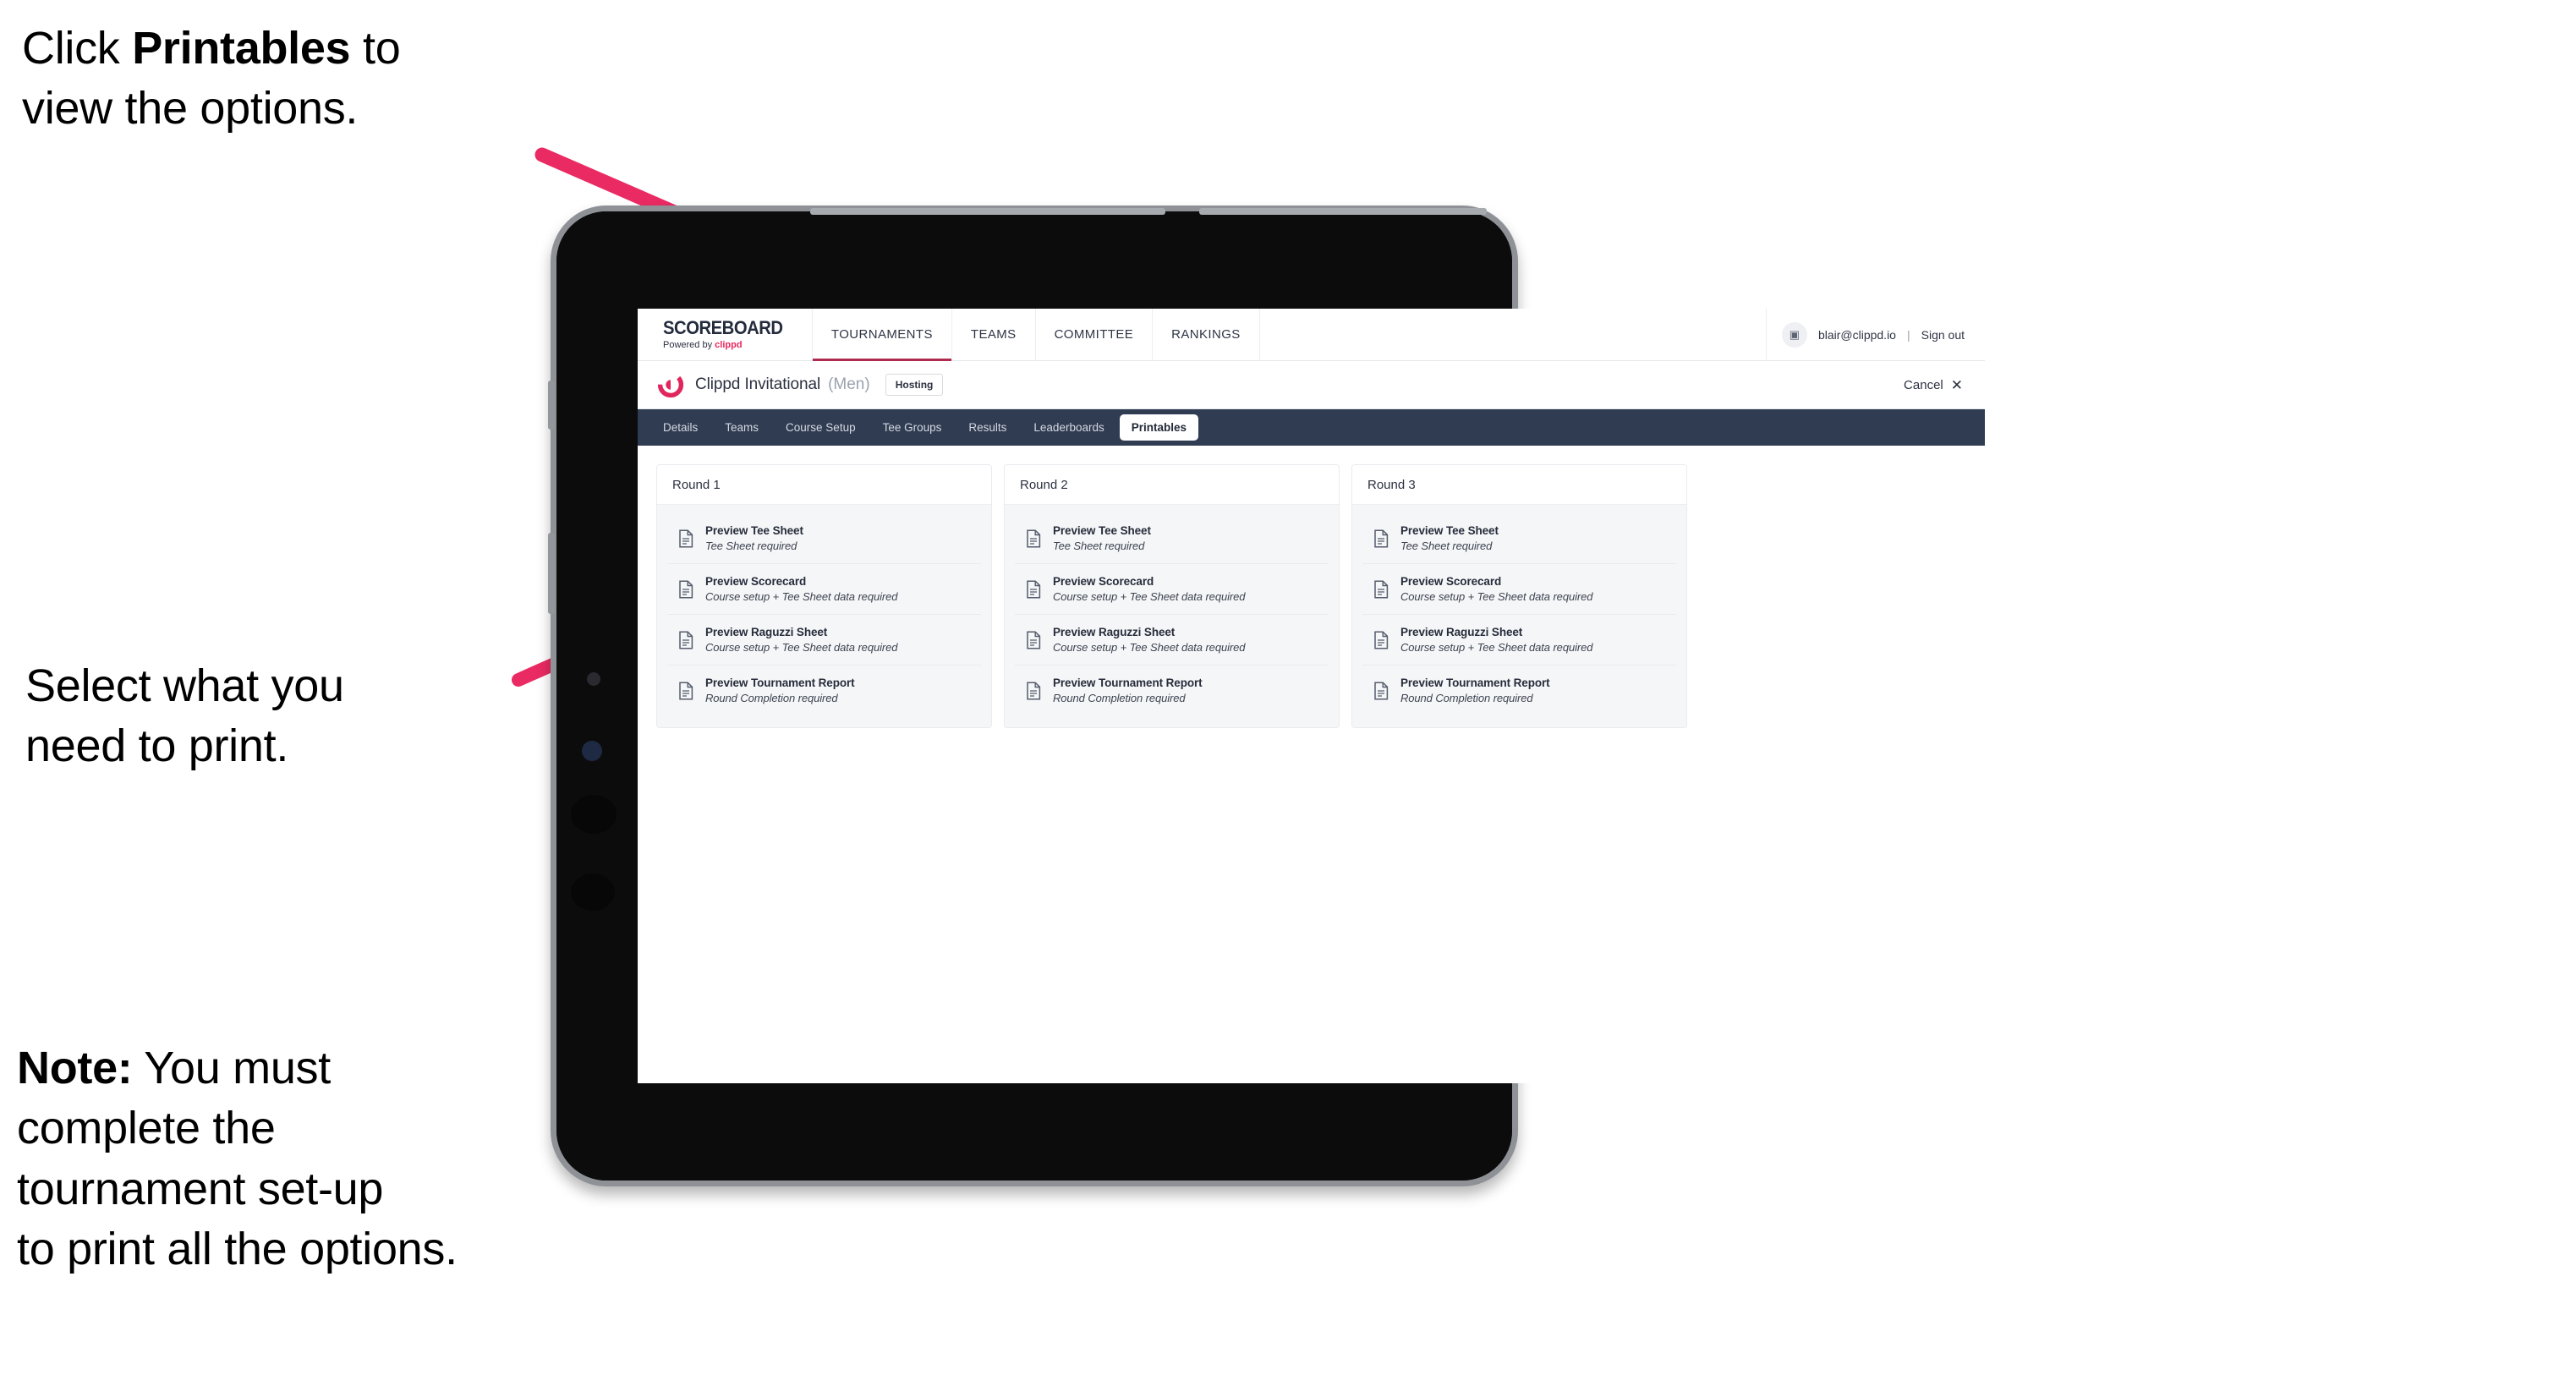 This screenshot has width=2576, height=1386. I want to click on brand-powered-prefix: Powered by, so click(689, 345).